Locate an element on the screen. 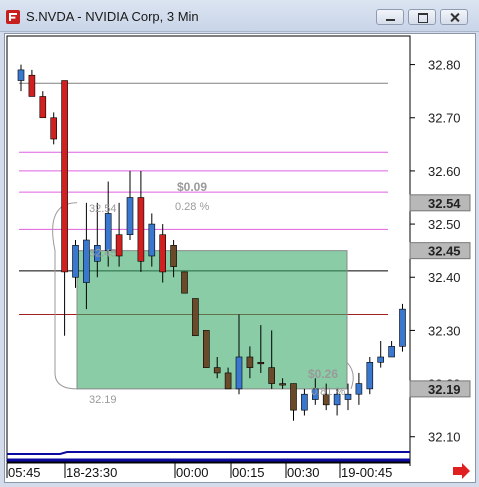 The width and height of the screenshot is (479, 487). measure-percent-label: 0.28 % is located at coordinates (192, 207).